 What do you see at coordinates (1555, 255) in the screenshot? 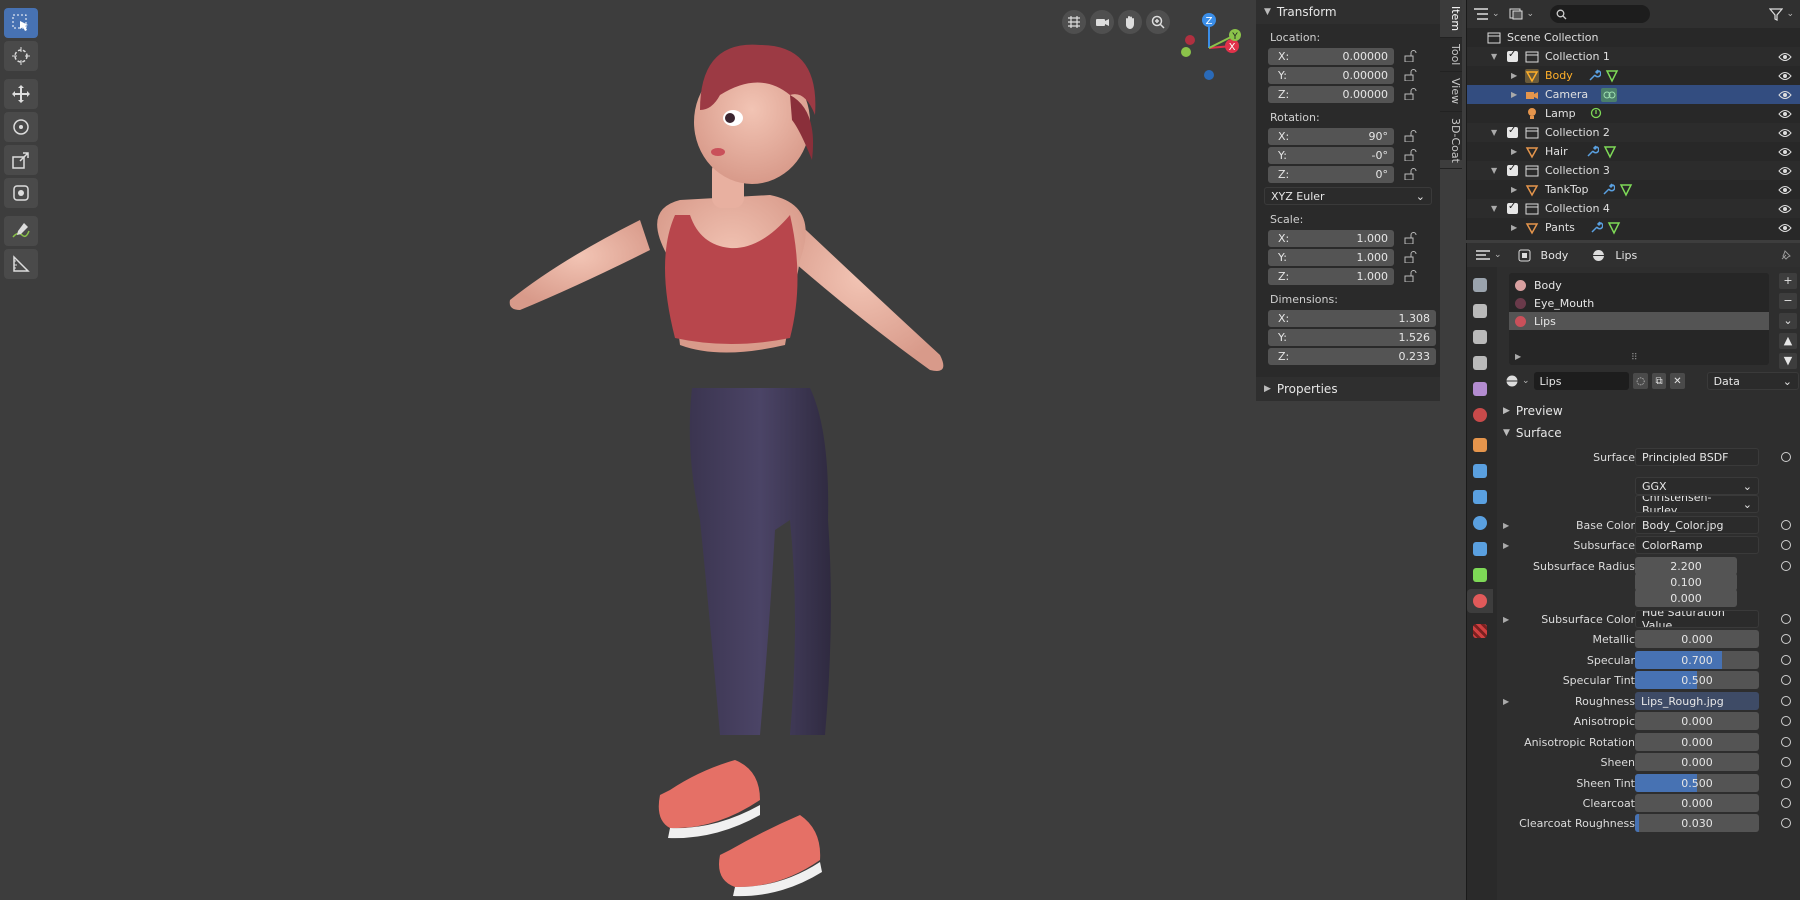
I see `breadcrumb-object: Body` at bounding box center [1555, 255].